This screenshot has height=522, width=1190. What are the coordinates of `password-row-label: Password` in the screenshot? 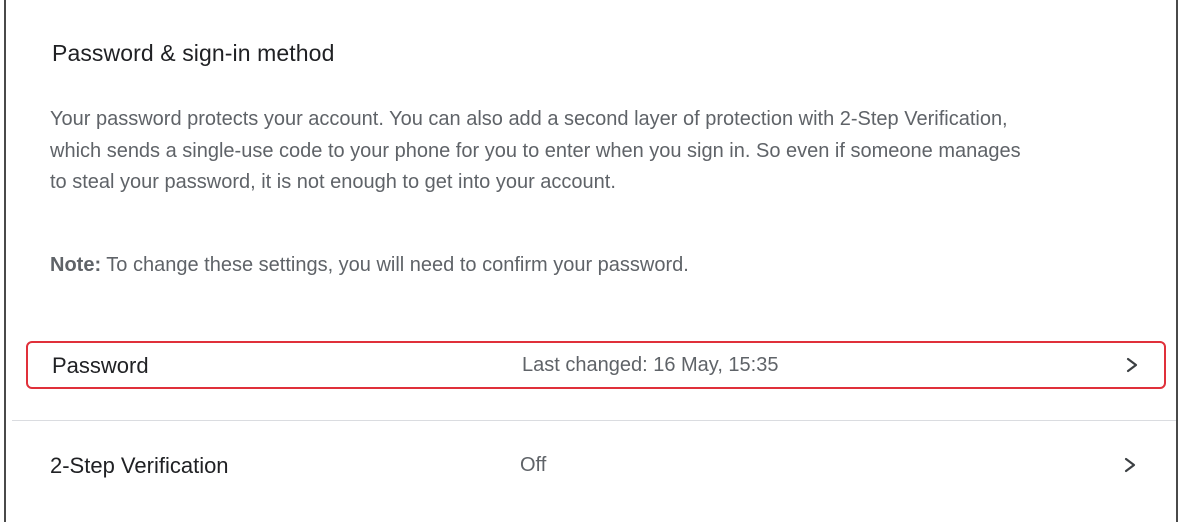 It's located at (100, 365).